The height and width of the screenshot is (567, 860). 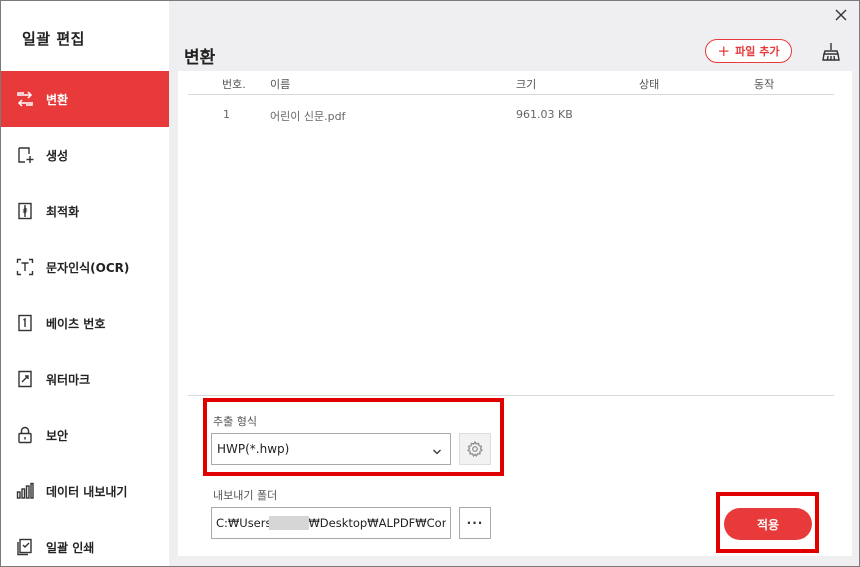 What do you see at coordinates (25, 267) in the screenshot?
I see `ocr-icon` at bounding box center [25, 267].